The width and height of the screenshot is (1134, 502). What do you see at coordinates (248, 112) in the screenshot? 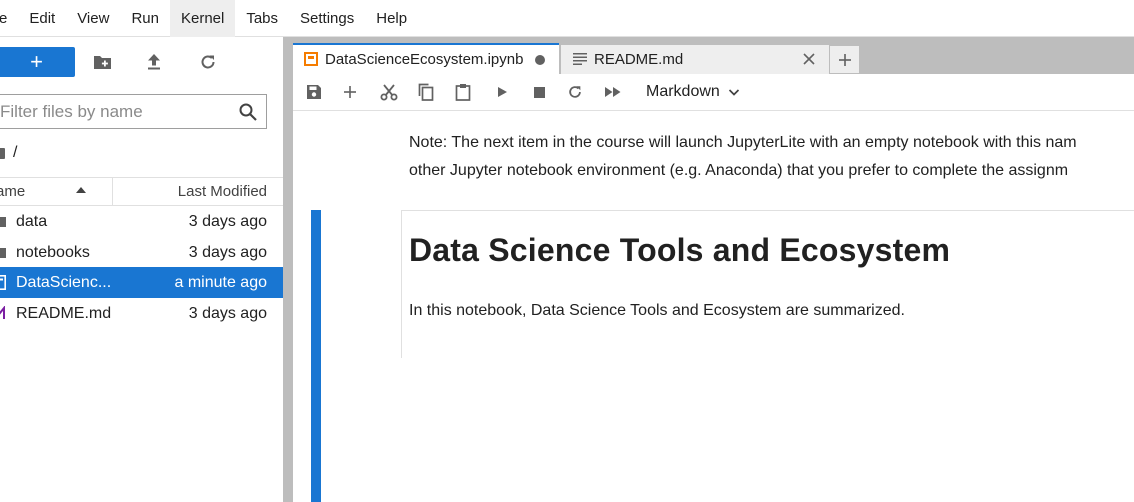
I see `search-icon` at bounding box center [248, 112].